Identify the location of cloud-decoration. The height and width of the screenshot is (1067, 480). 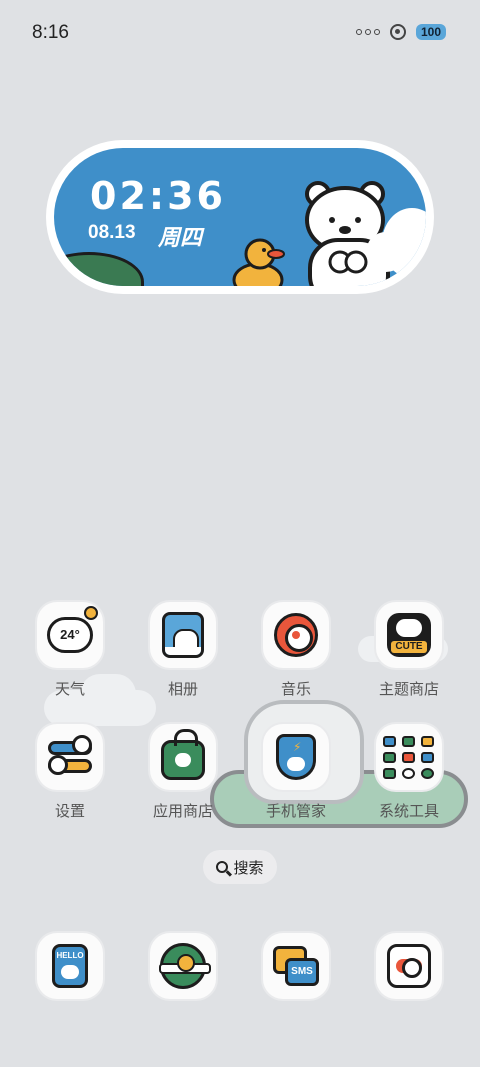
(386, 252).